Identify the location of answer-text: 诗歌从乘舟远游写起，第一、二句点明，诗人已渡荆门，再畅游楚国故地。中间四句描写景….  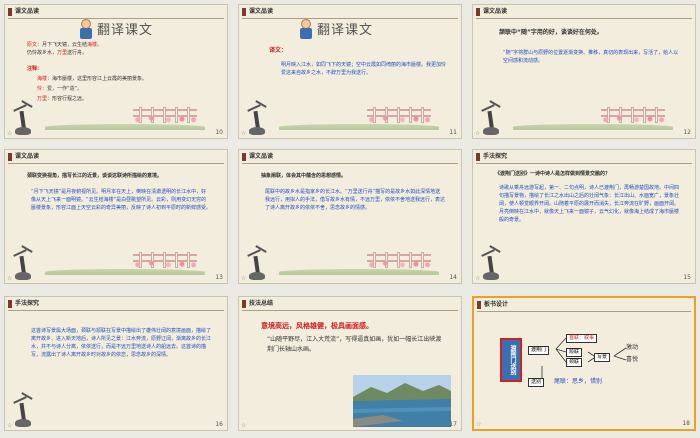
(589, 204).